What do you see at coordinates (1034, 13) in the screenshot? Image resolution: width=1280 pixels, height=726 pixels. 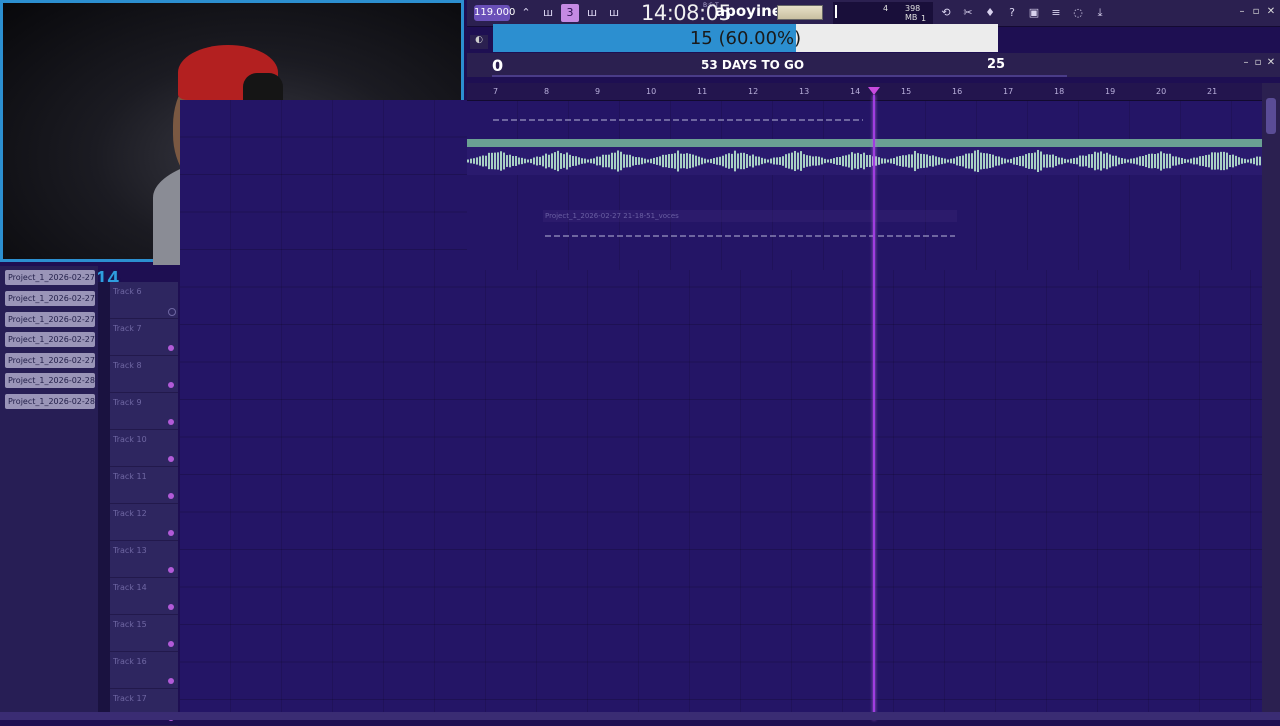 I see `save-icon: ▣` at bounding box center [1034, 13].